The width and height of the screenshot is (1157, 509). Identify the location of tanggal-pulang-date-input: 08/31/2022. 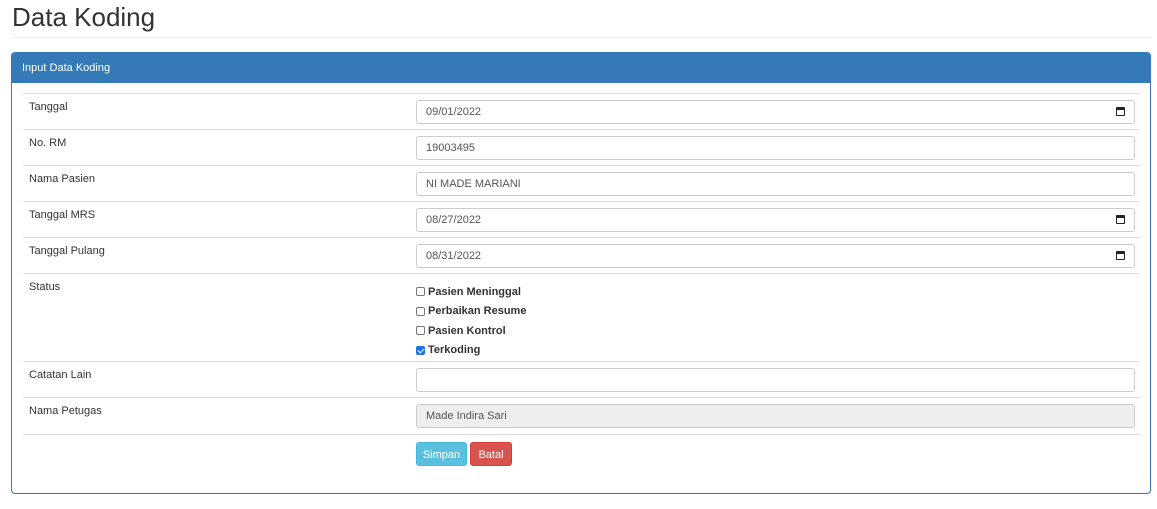
(775, 256).